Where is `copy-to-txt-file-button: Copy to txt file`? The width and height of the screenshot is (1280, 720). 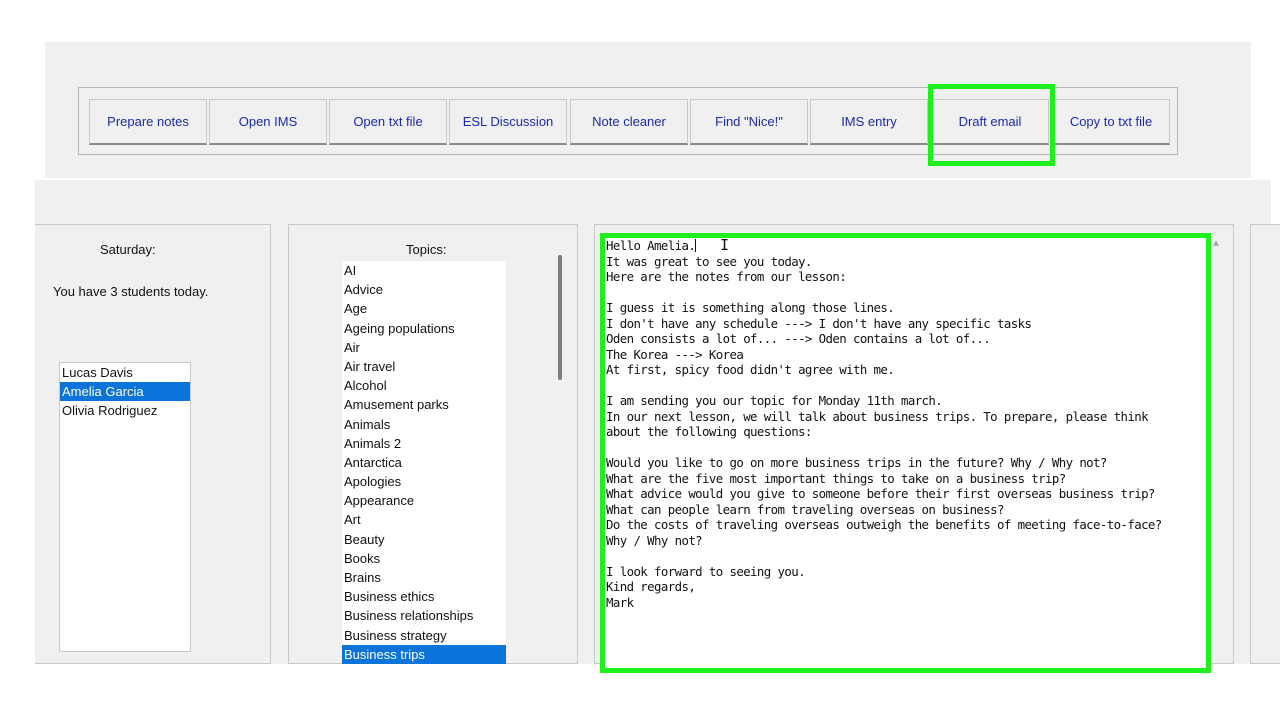 copy-to-txt-file-button: Copy to txt file is located at coordinates (1111, 122).